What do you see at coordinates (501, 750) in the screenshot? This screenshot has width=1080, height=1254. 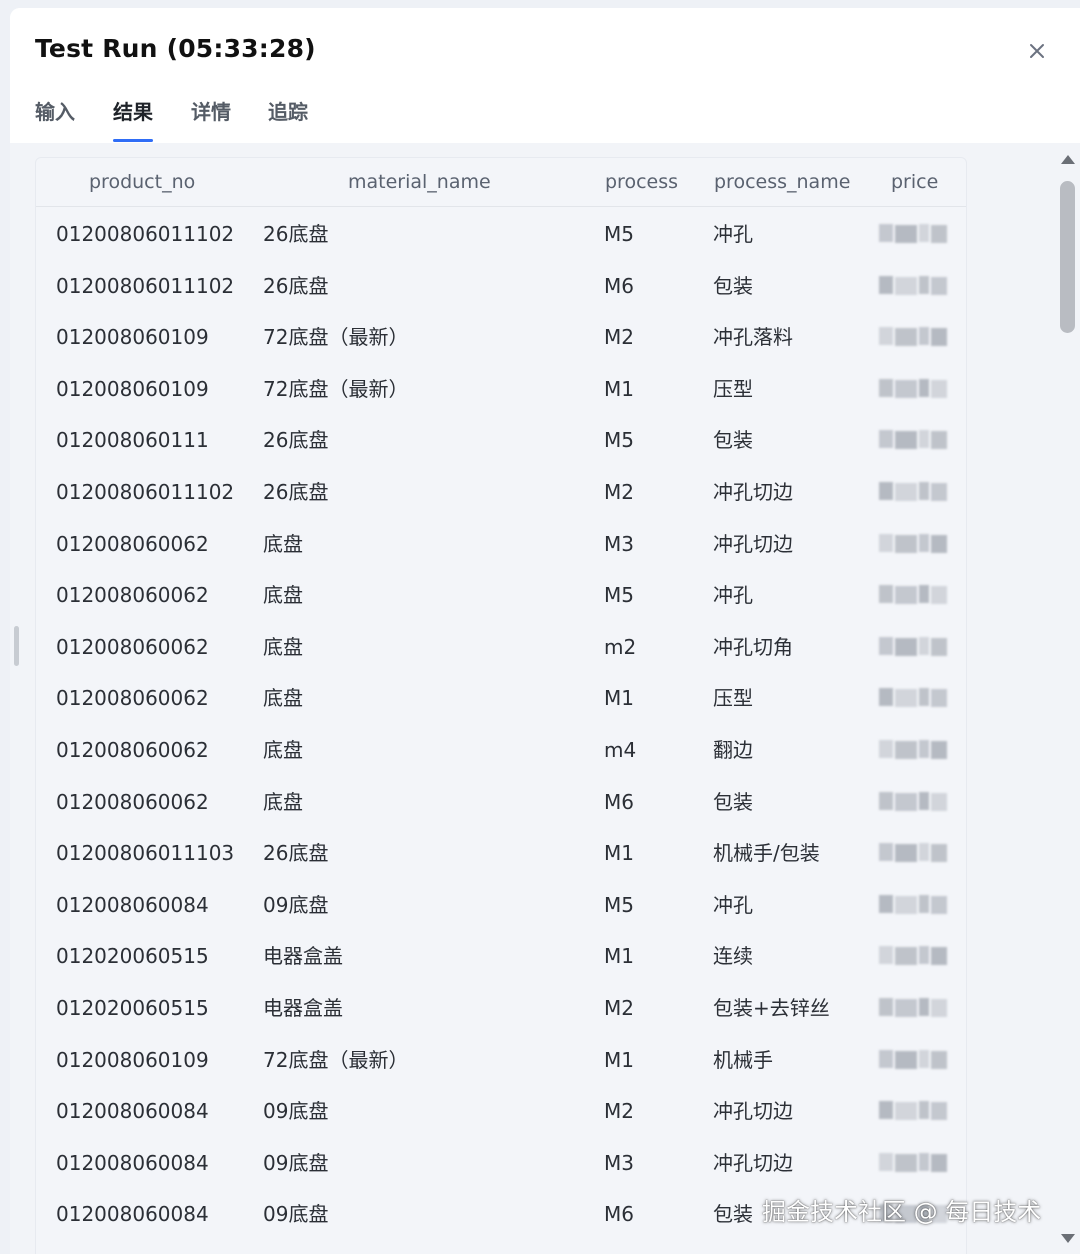 I see `table-row: 012008060062 底盘 m4 翻边` at bounding box center [501, 750].